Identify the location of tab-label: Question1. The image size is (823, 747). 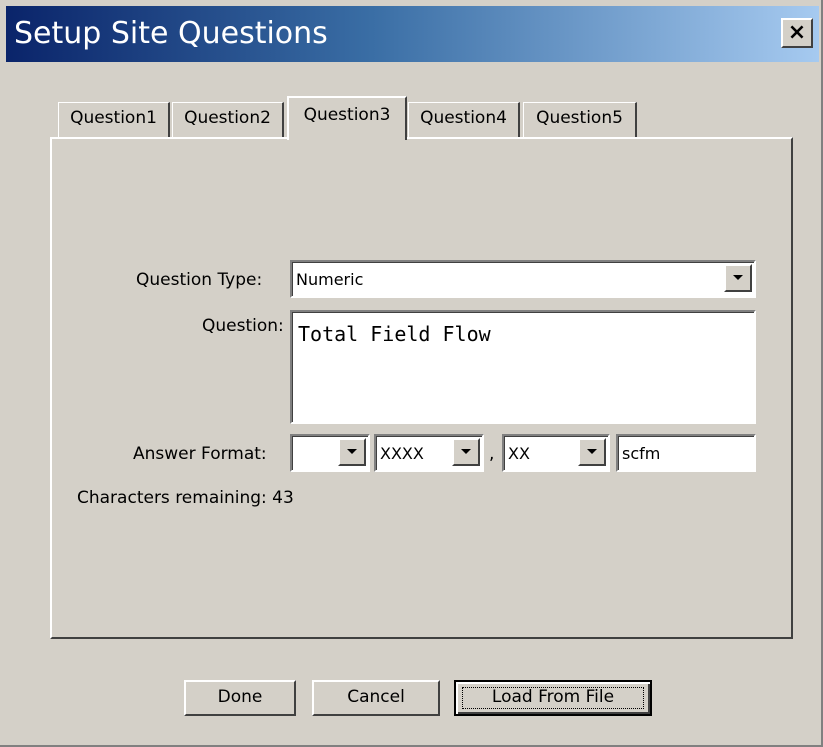
(113, 118).